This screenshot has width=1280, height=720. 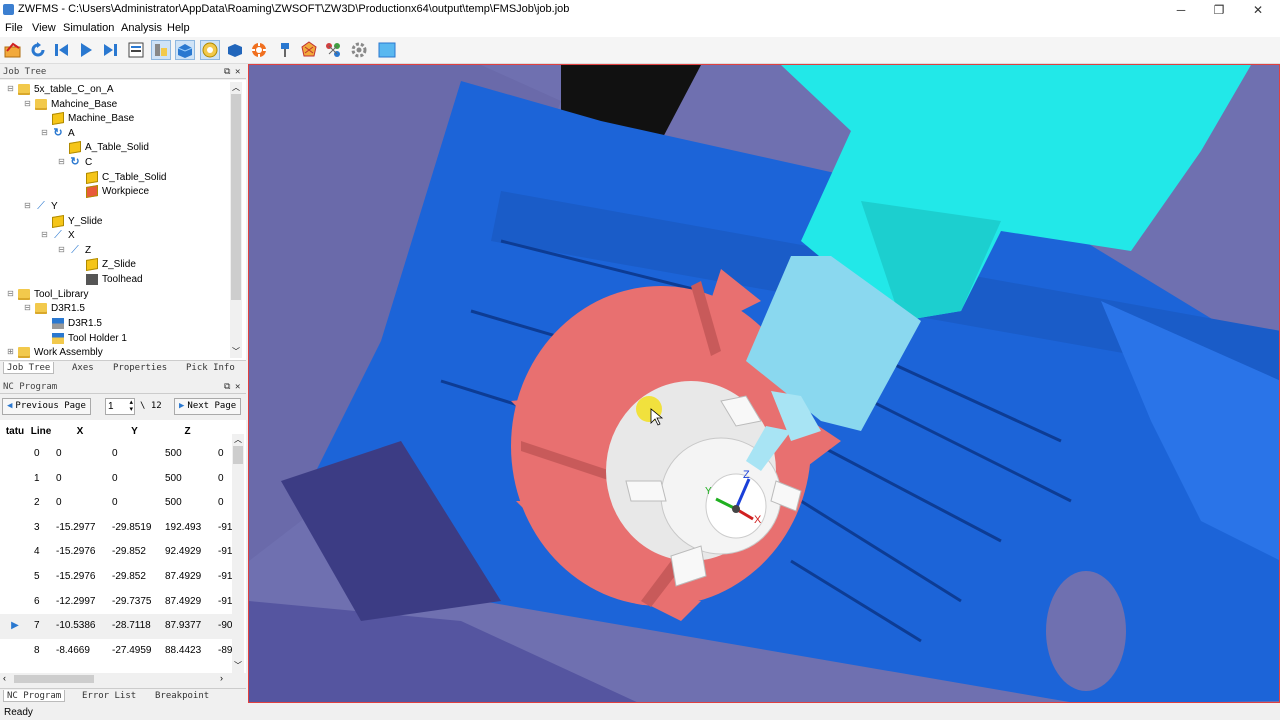 I want to click on previous-page-button: ◀ Previous Page, so click(x=46, y=406).